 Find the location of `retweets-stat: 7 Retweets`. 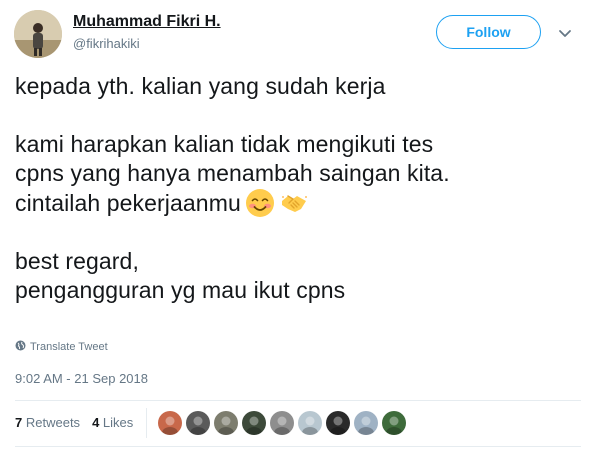

retweets-stat: 7 Retweets is located at coordinates (47, 422).